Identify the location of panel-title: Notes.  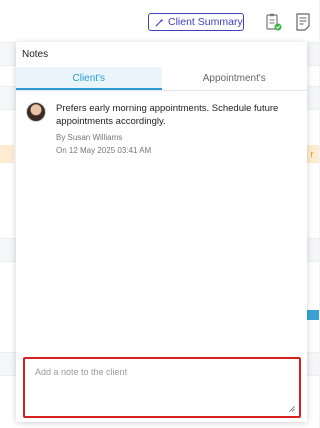
(35, 54).